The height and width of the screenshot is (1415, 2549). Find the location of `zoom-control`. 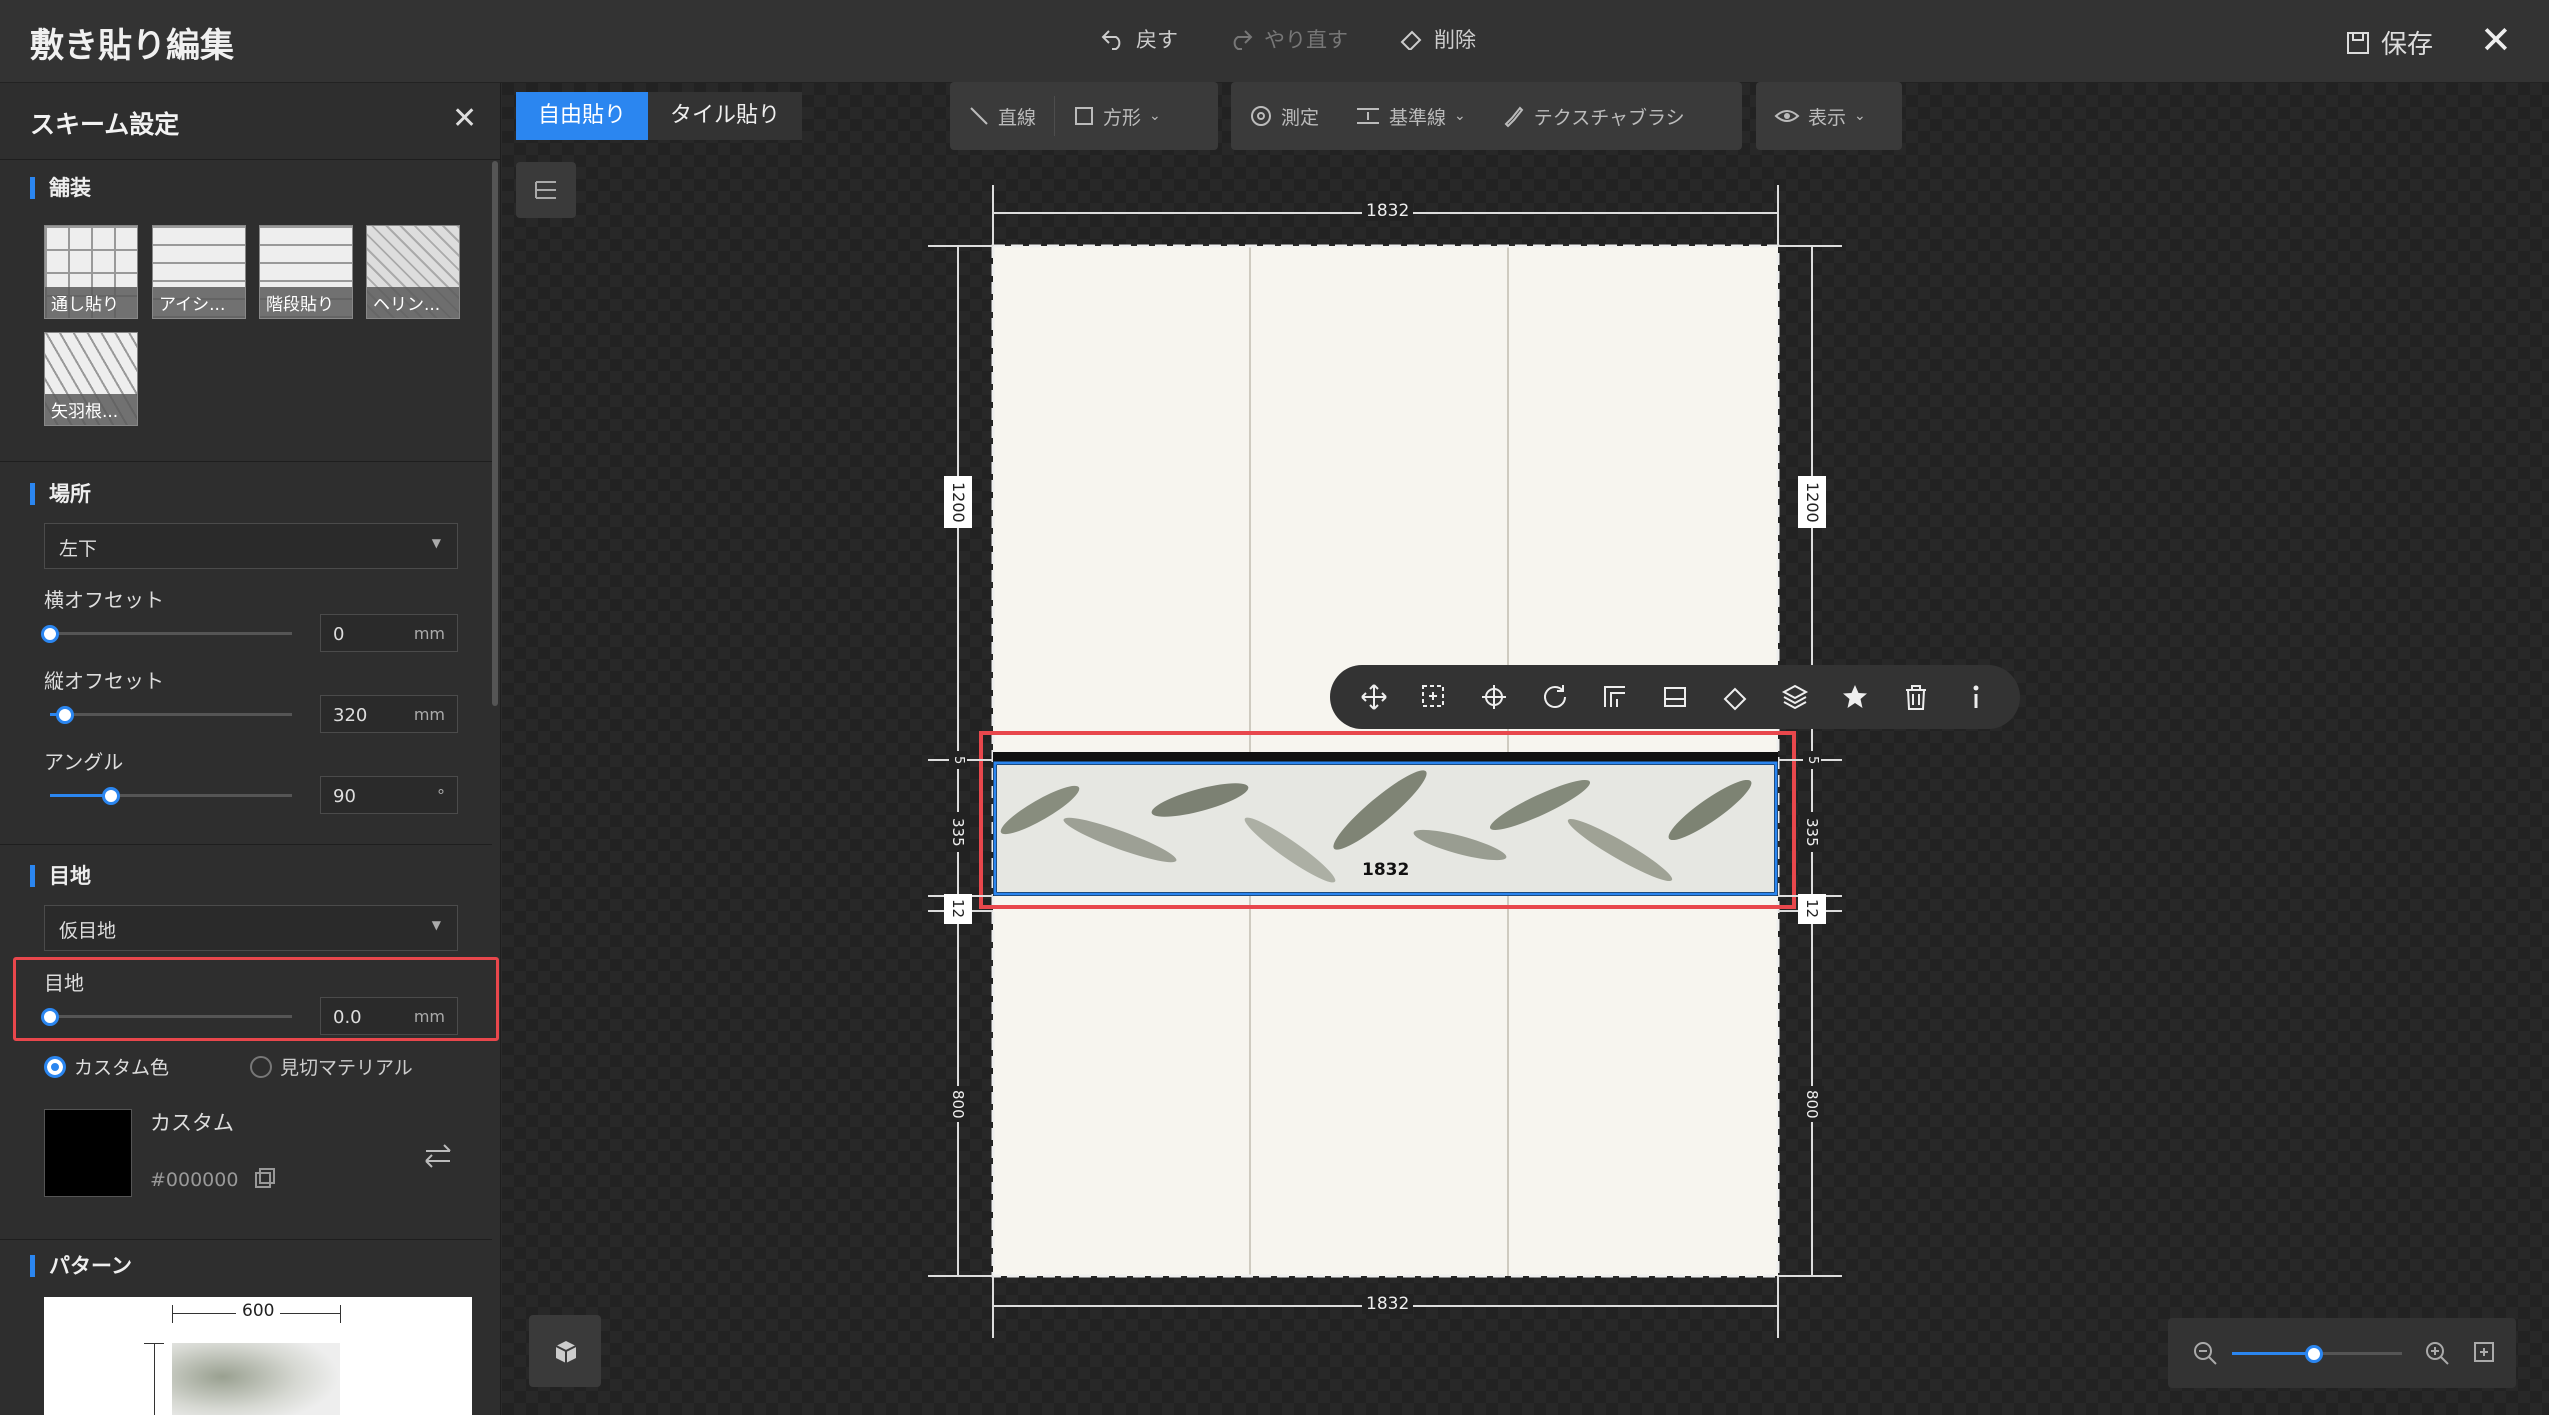

zoom-control is located at coordinates (2342, 1353).